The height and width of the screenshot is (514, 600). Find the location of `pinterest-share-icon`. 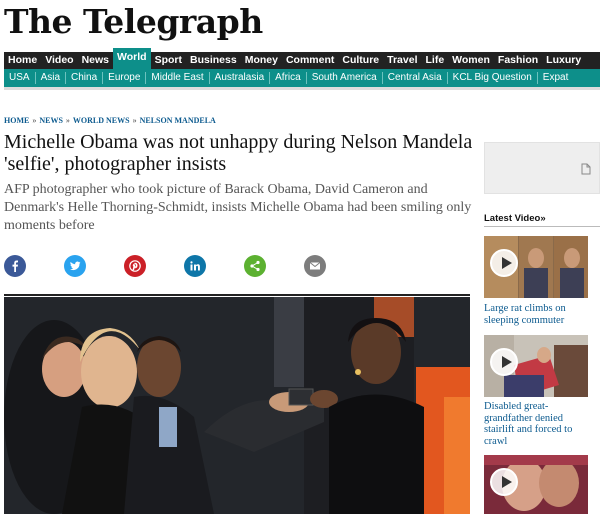

pinterest-share-icon is located at coordinates (135, 266).